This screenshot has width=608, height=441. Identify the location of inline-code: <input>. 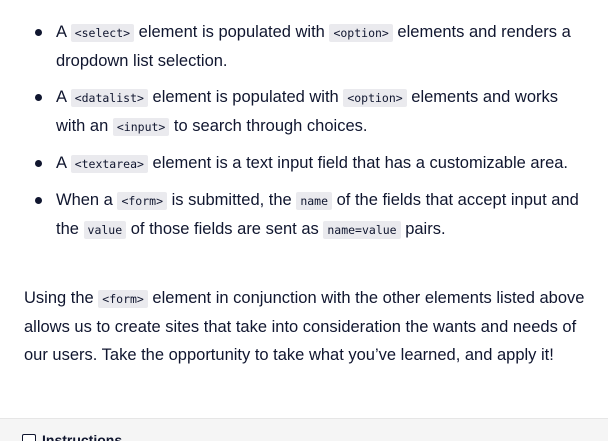
(141, 127).